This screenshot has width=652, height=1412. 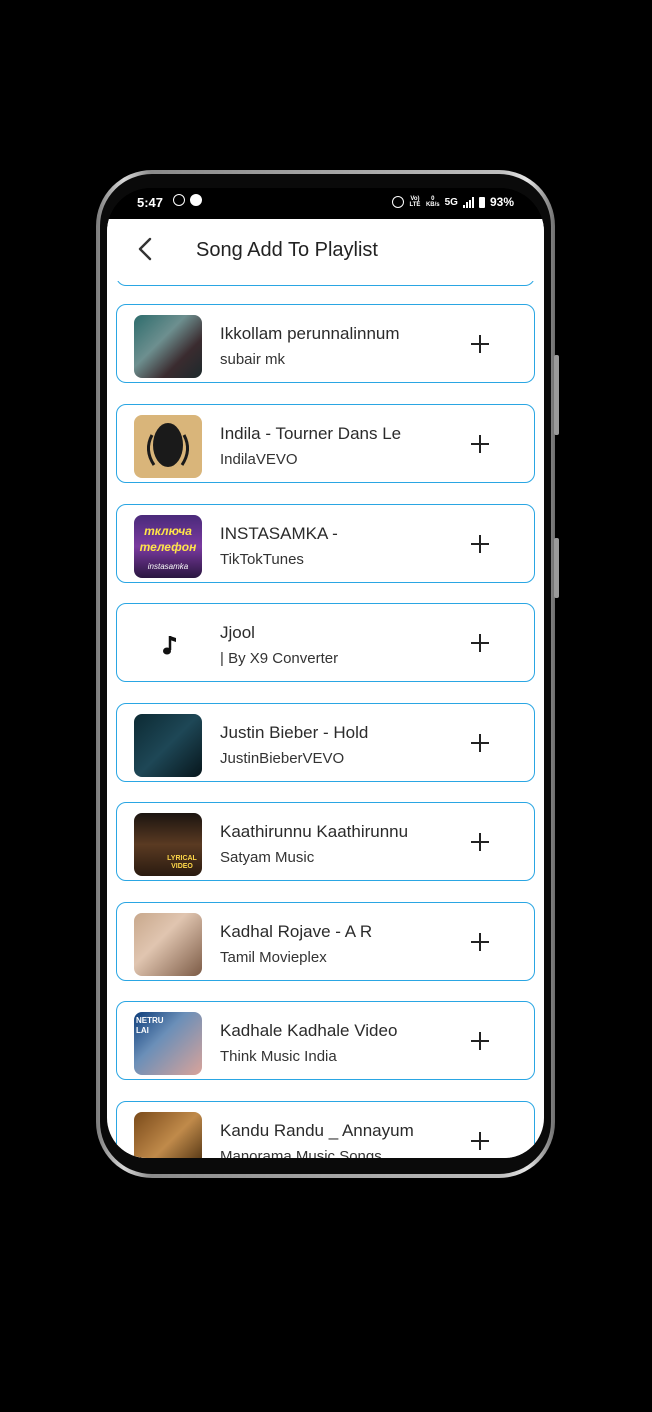 What do you see at coordinates (309, 1030) in the screenshot?
I see `song-title: Kadhale Kadhale Video` at bounding box center [309, 1030].